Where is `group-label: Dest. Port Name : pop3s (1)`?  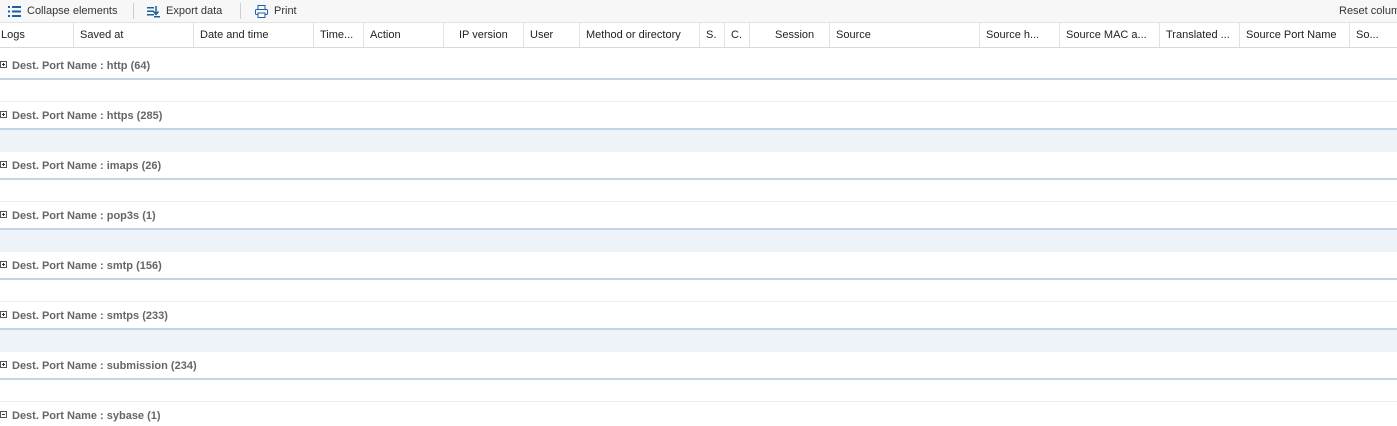 group-label: Dest. Port Name : pop3s (1) is located at coordinates (84, 216).